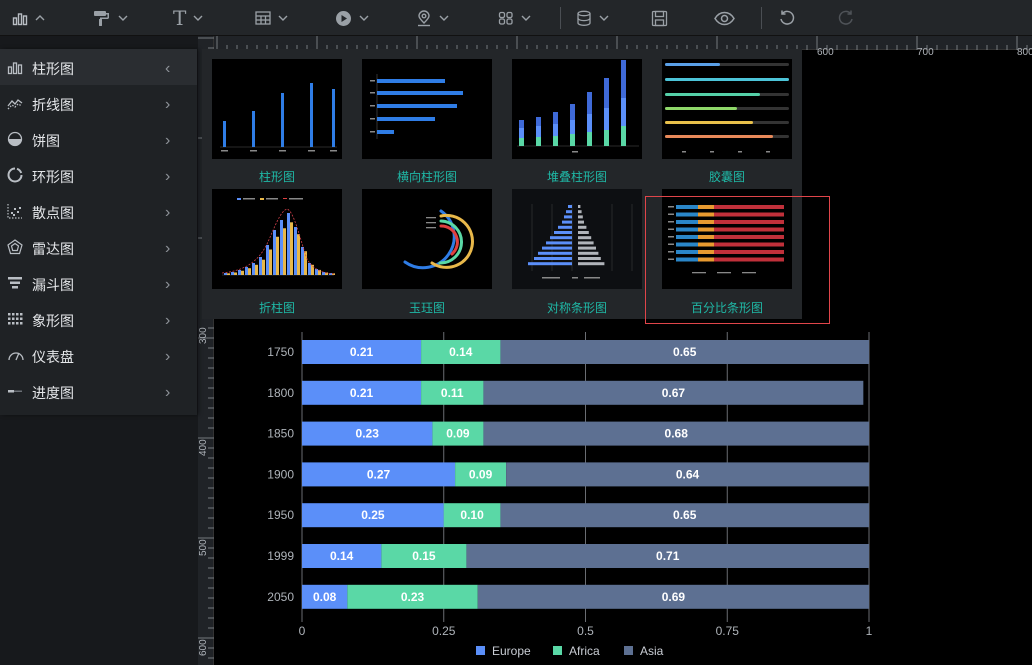 The height and width of the screenshot is (665, 1032). Describe the element at coordinates (98, 211) in the screenshot. I see `menu-item-scatter: 散点图 ›` at that location.